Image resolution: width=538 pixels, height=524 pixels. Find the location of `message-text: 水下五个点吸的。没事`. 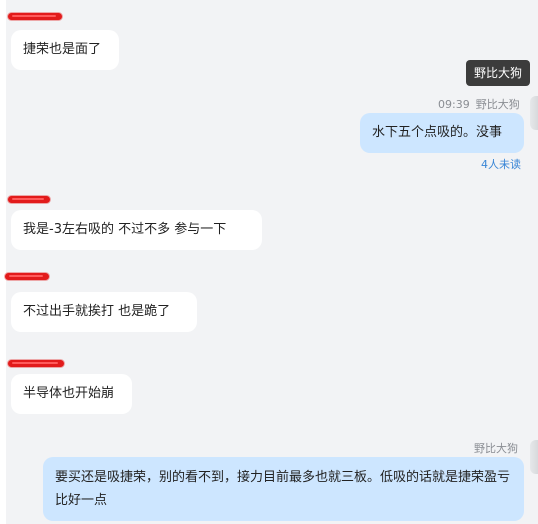

message-text: 水下五个点吸的。没事 is located at coordinates (437, 132).